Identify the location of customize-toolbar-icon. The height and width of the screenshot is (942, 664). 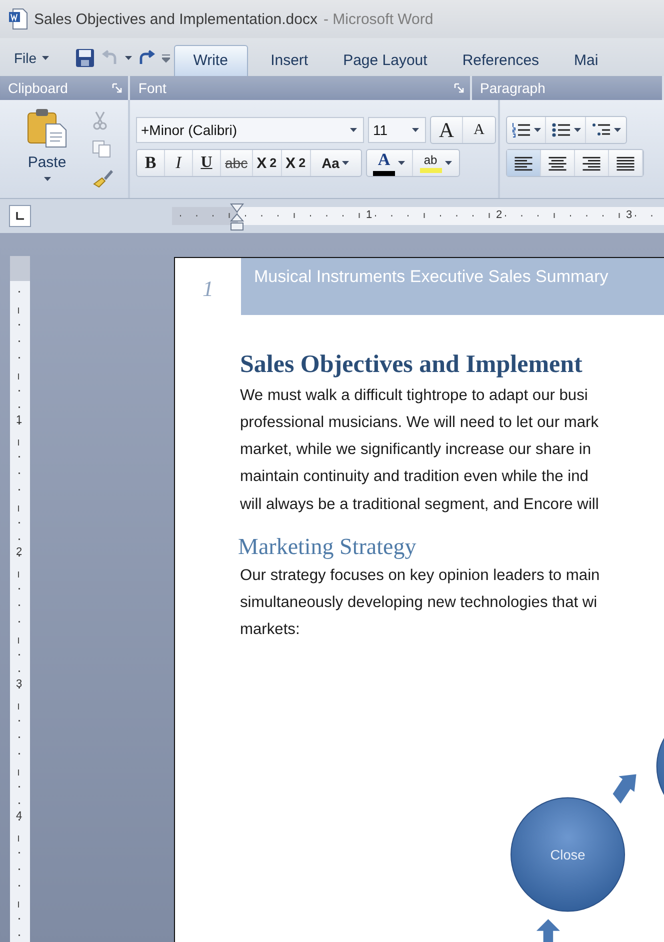
(166, 58).